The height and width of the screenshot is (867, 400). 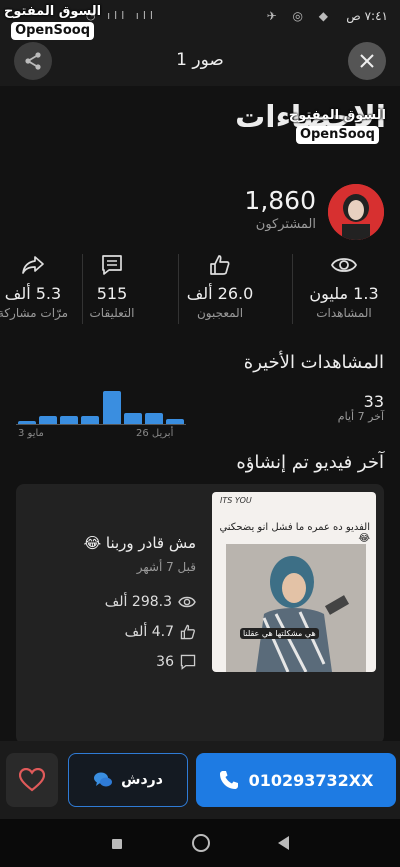 I want to click on back-button, so click(x=283, y=843).